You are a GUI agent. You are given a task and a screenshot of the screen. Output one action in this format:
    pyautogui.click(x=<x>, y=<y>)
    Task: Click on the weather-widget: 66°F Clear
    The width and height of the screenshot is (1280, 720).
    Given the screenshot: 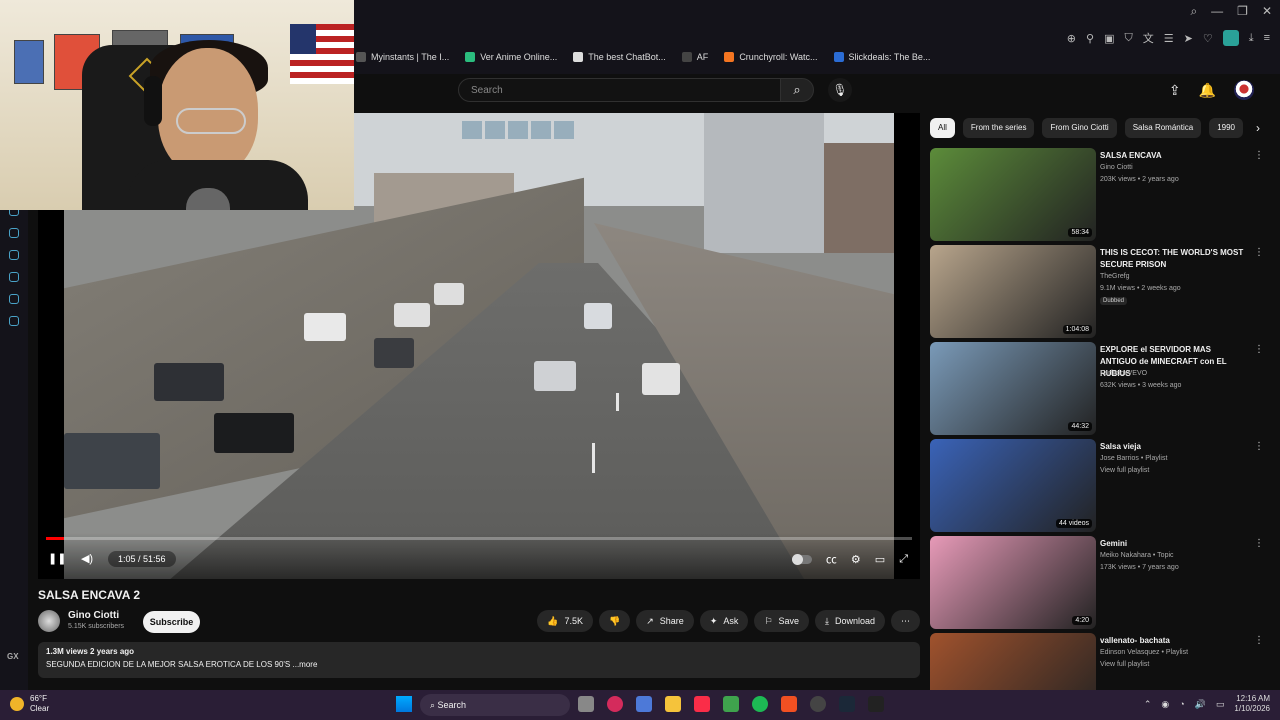 What is the action you would take?
    pyautogui.click(x=29, y=704)
    